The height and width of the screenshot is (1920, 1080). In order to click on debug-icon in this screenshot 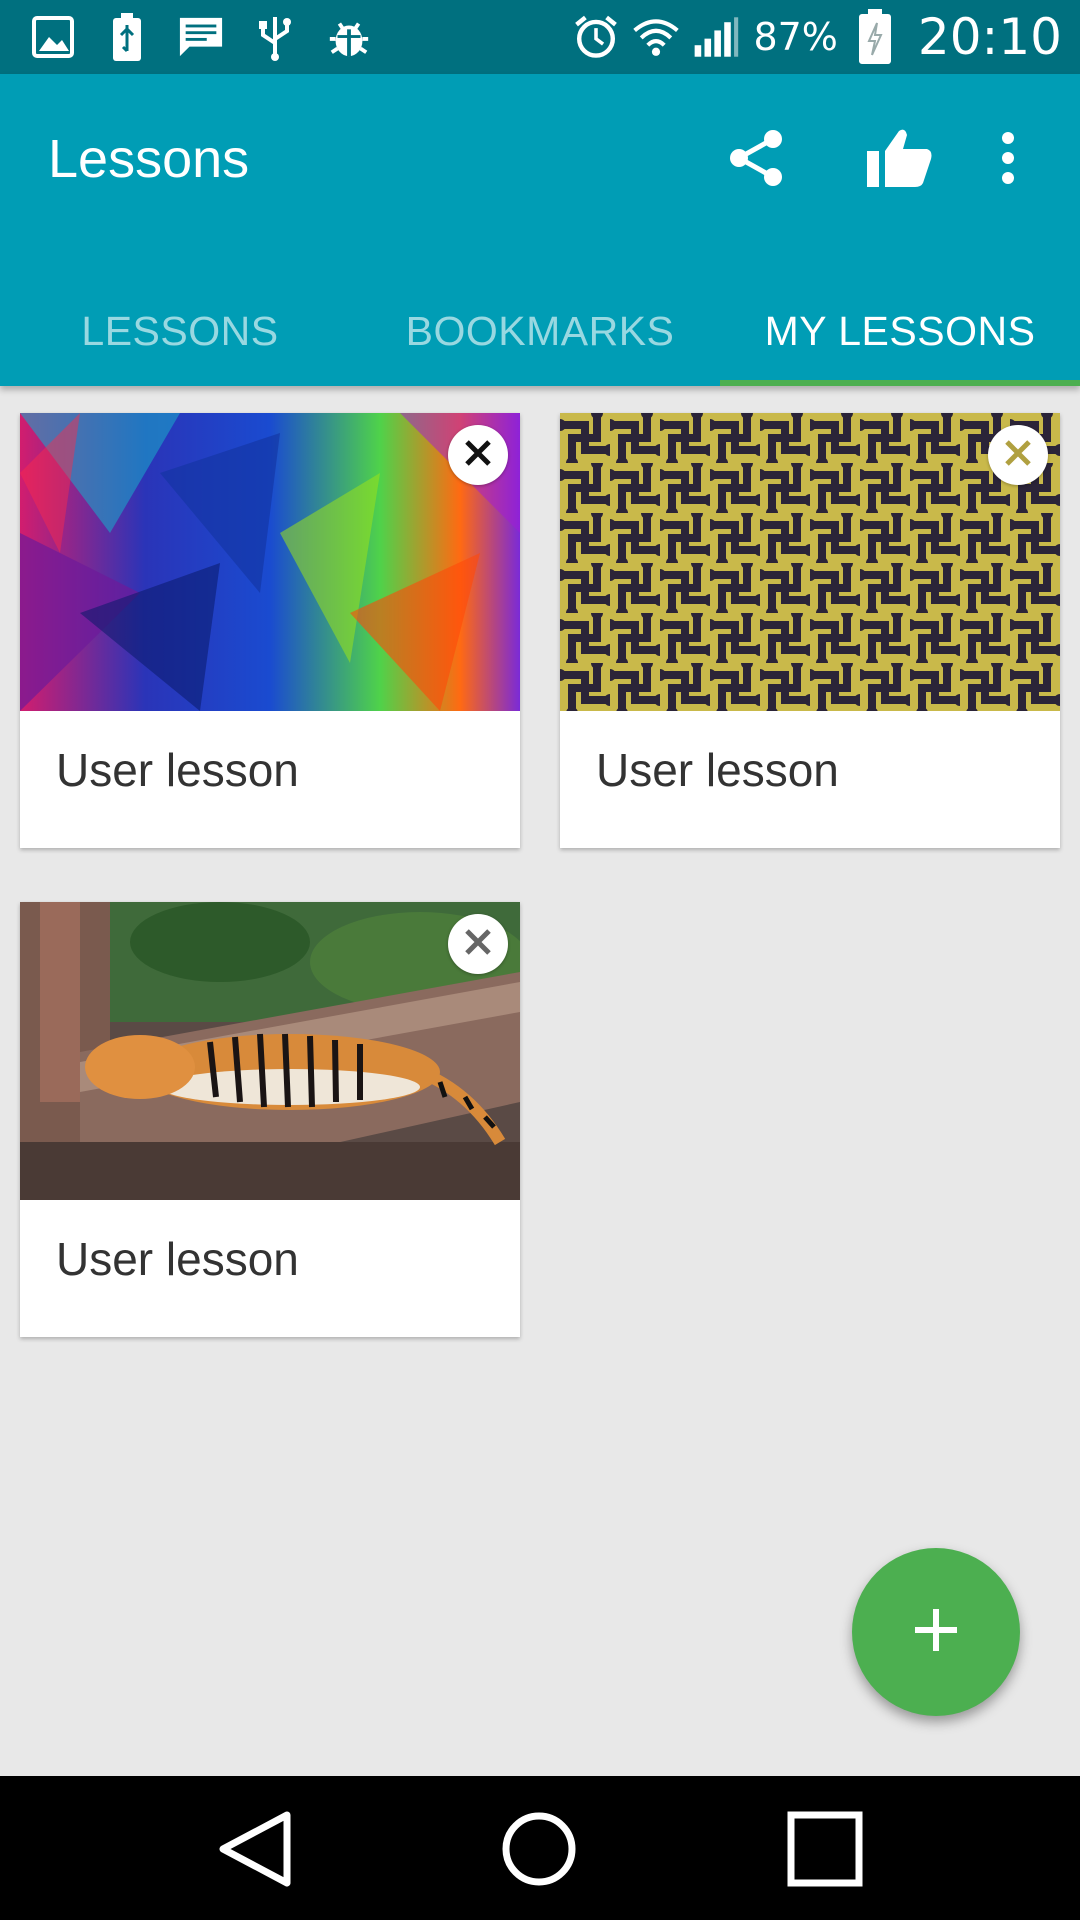, I will do `click(349, 37)`.